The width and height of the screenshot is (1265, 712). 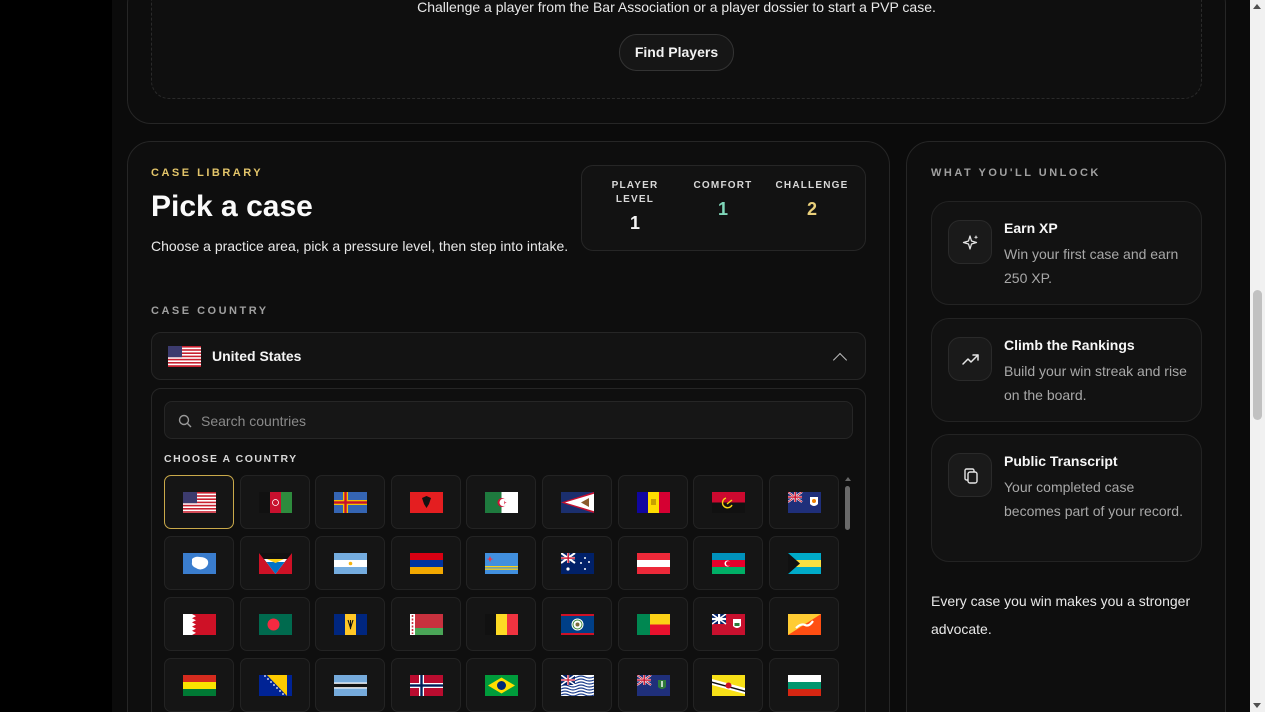 What do you see at coordinates (1257, 6) in the screenshot?
I see `scroll-up-arrow` at bounding box center [1257, 6].